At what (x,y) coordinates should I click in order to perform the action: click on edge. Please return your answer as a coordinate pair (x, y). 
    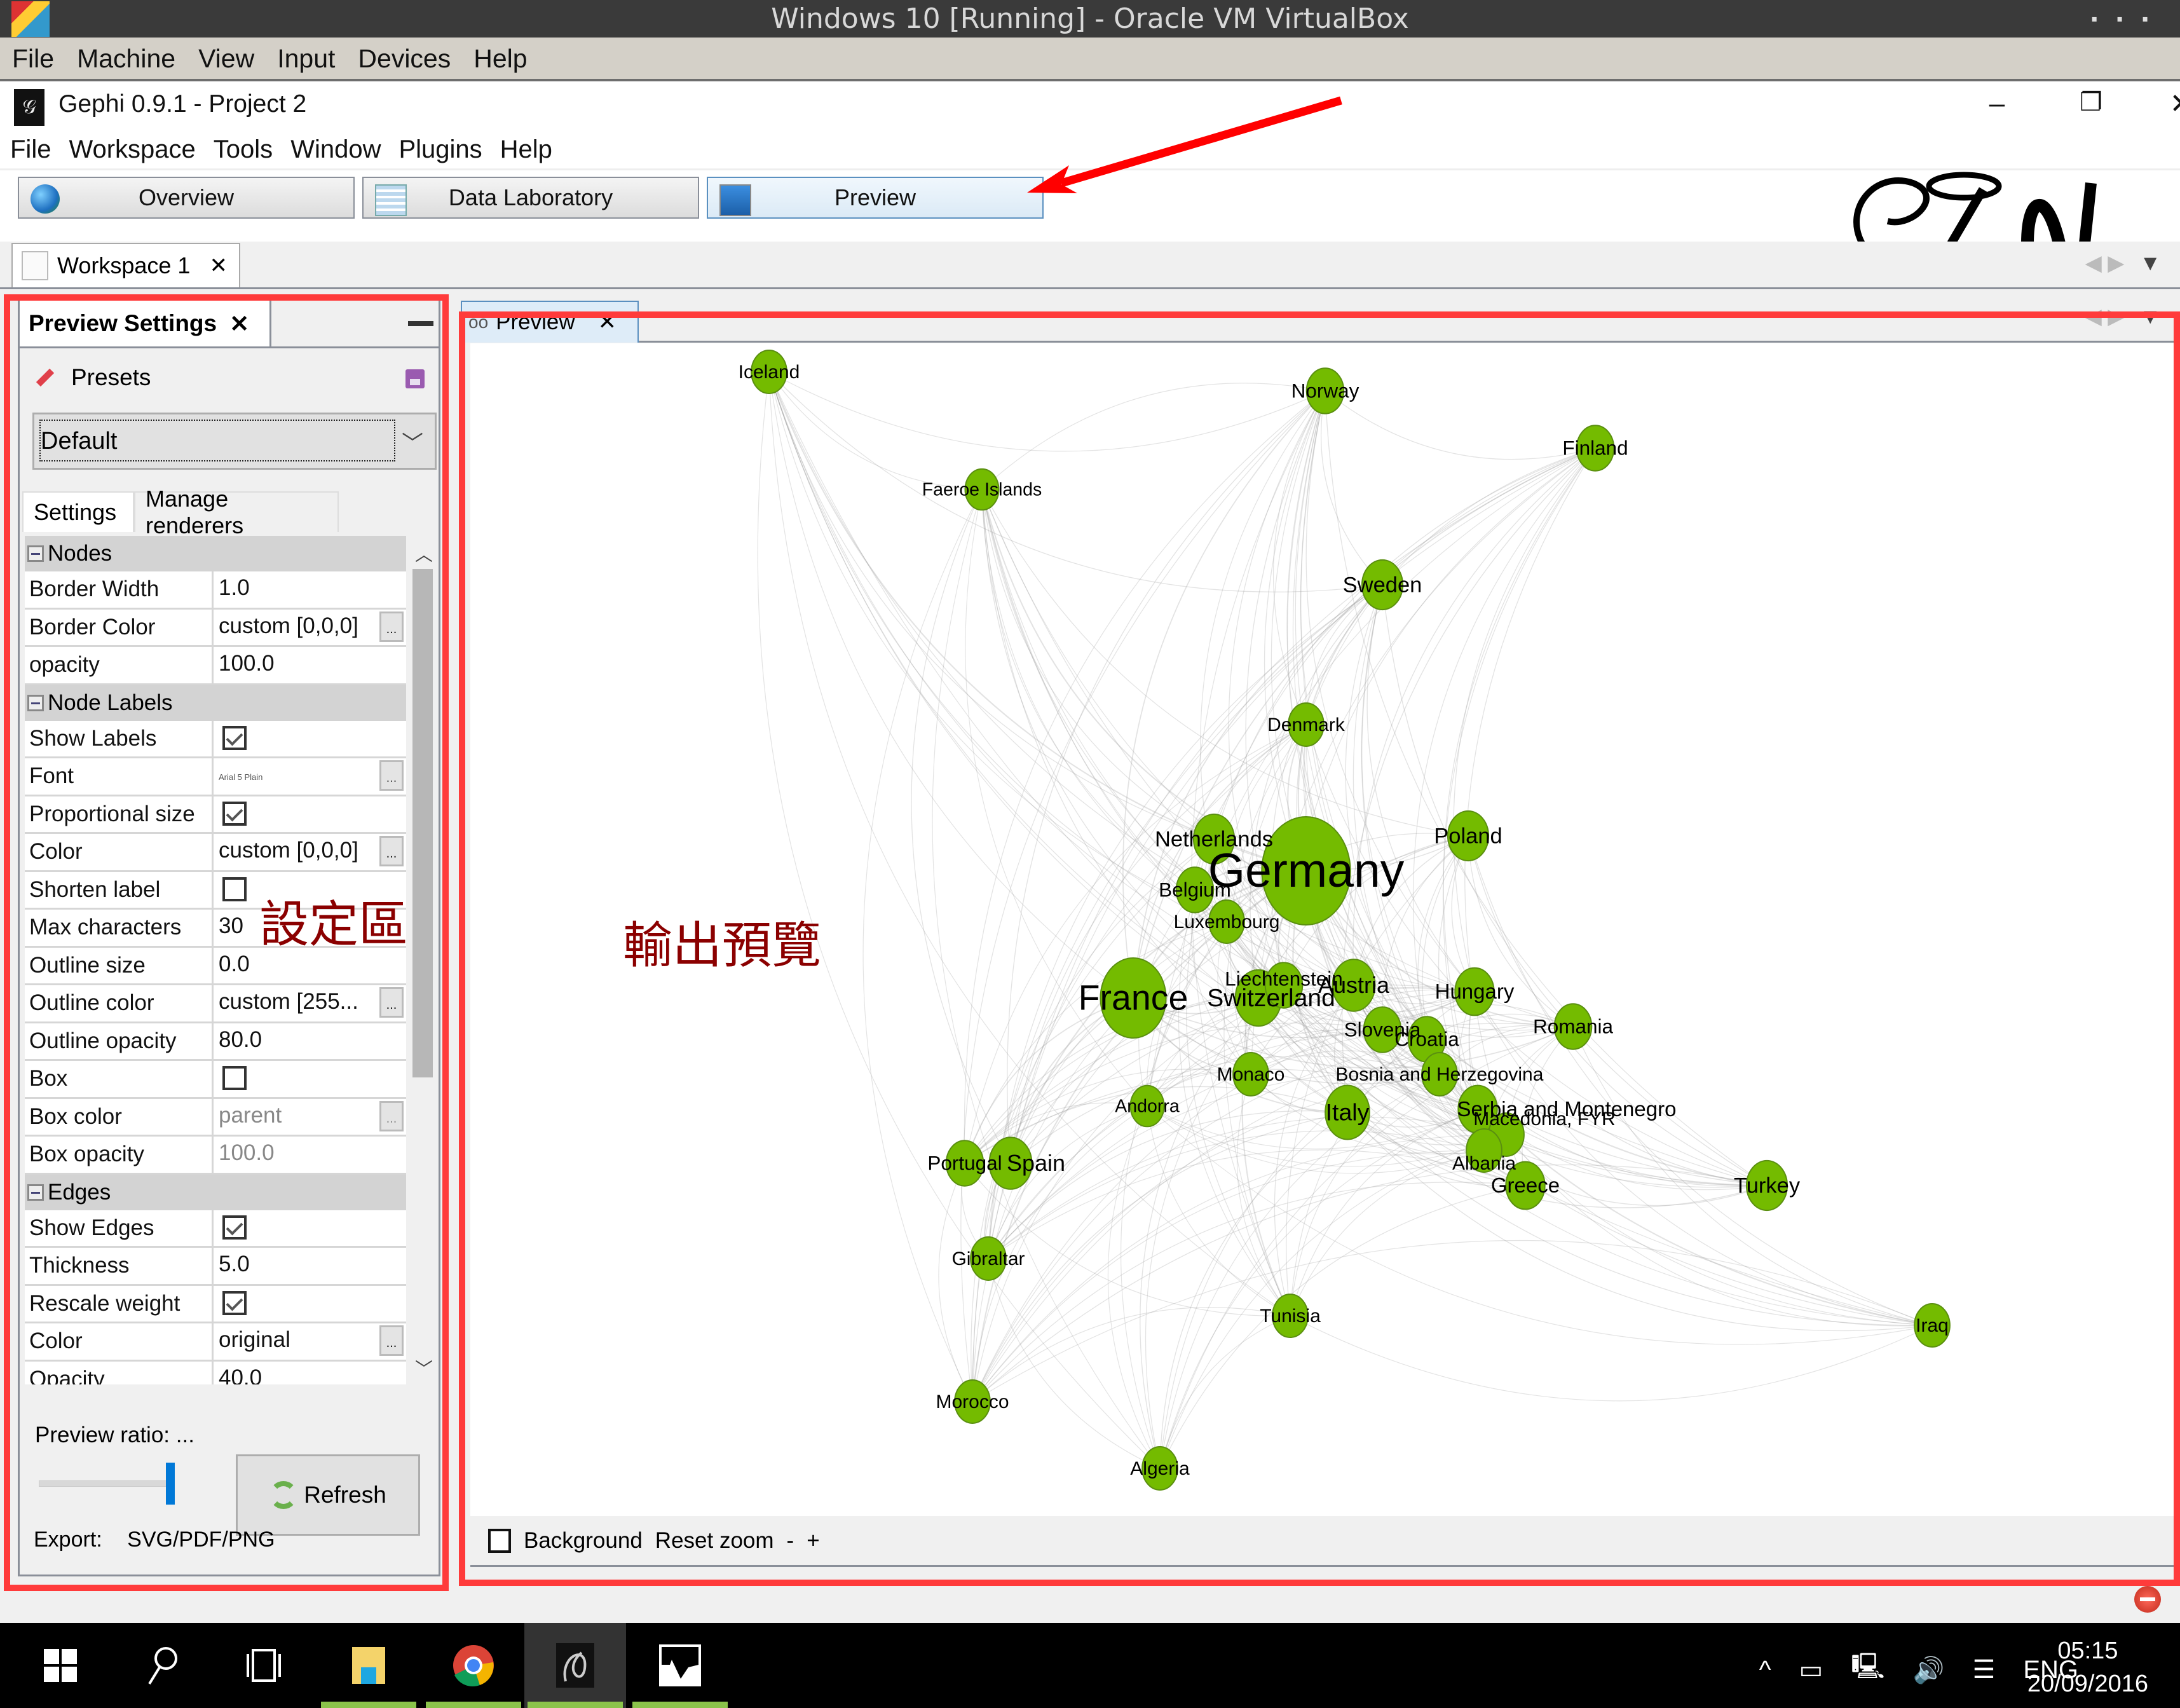
    Looking at the image, I should click on (1128, 1193).